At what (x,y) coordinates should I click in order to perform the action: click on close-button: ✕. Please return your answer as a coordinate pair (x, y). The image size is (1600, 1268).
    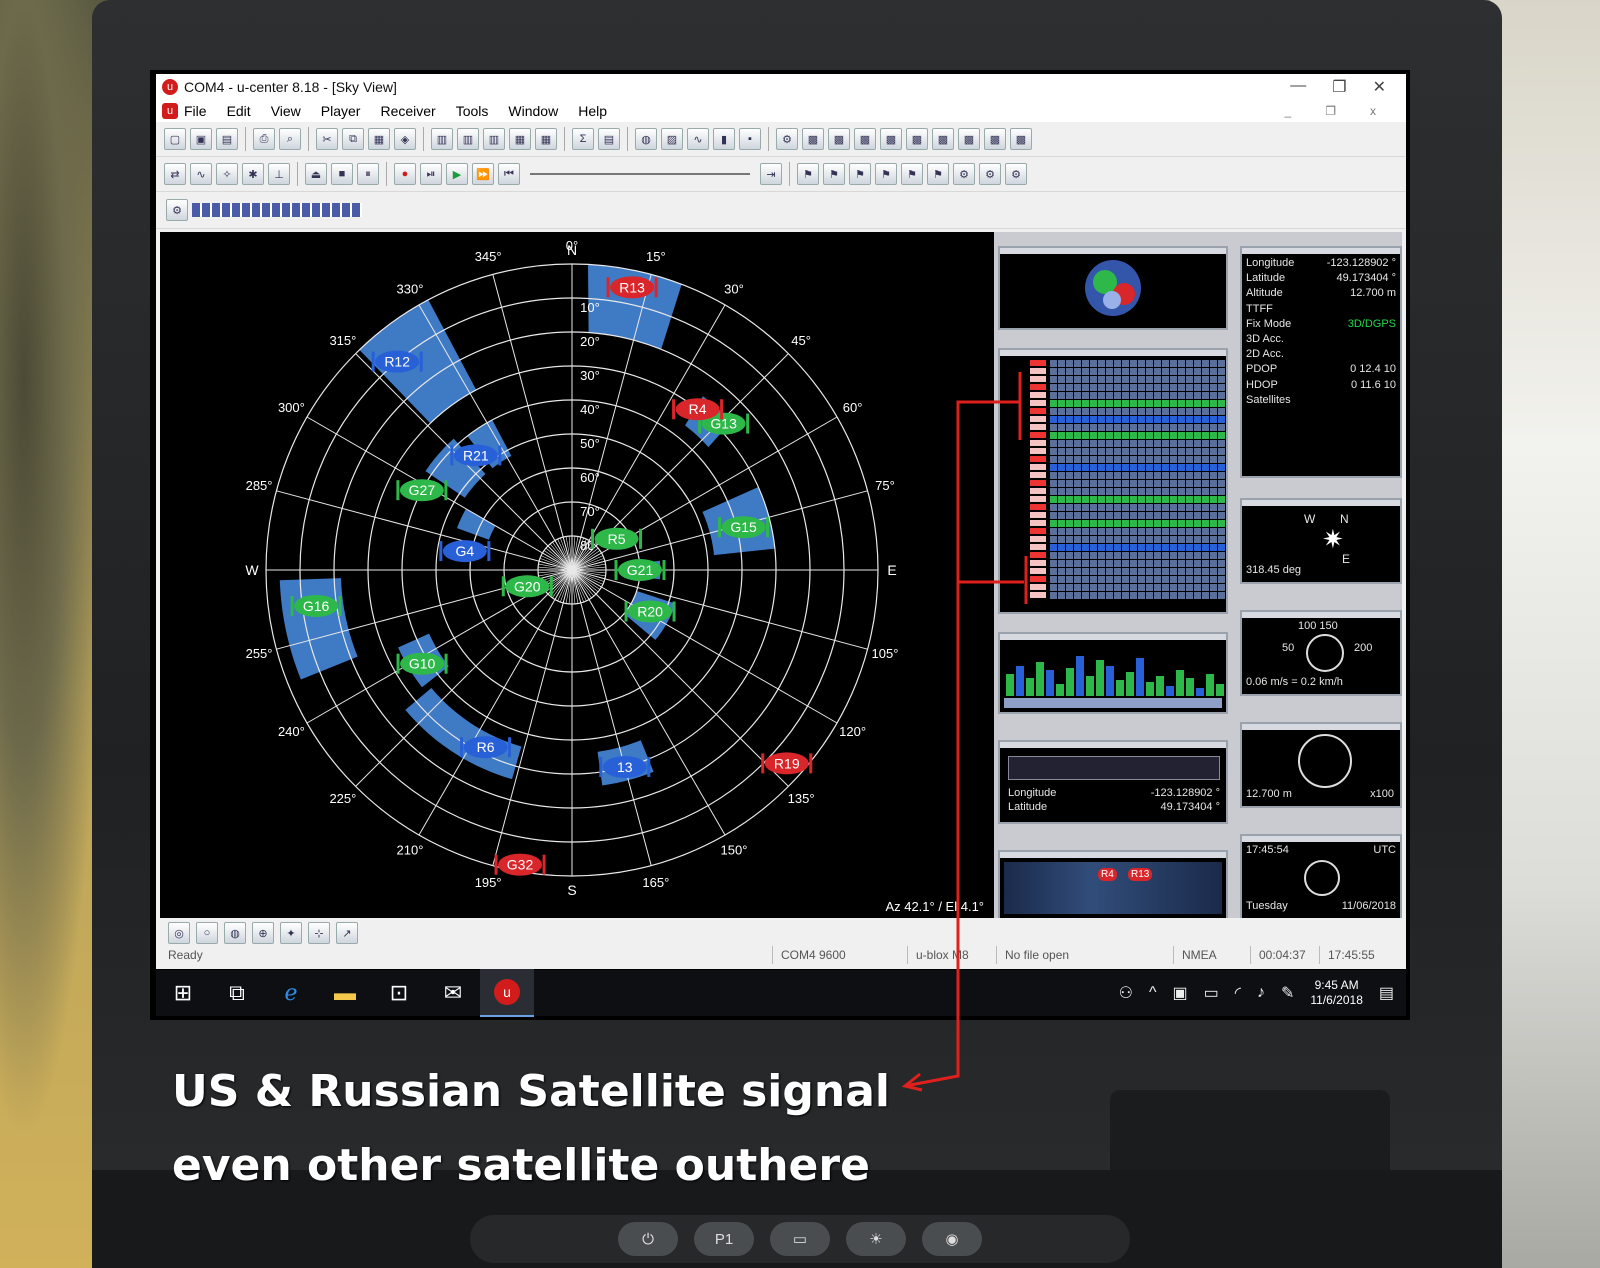
    Looking at the image, I should click on (1379, 87).